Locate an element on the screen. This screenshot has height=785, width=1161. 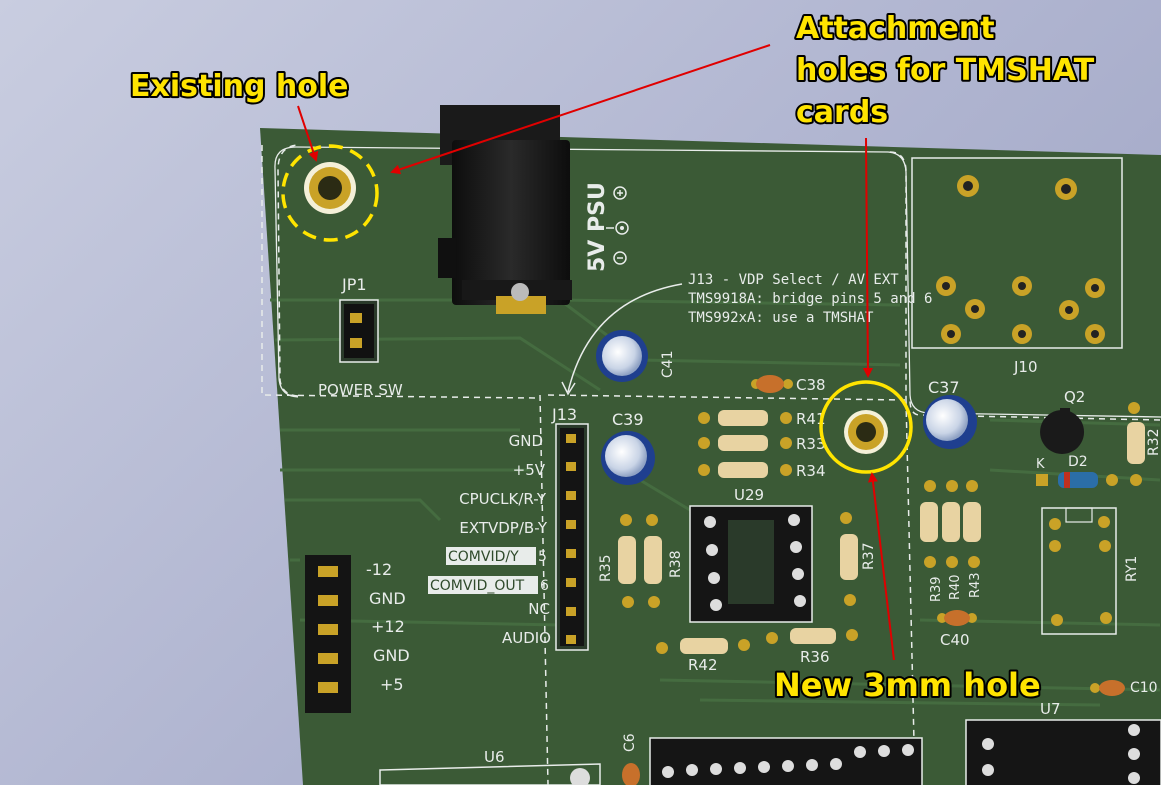
svg-text: R36 is located at coordinates (815, 657).